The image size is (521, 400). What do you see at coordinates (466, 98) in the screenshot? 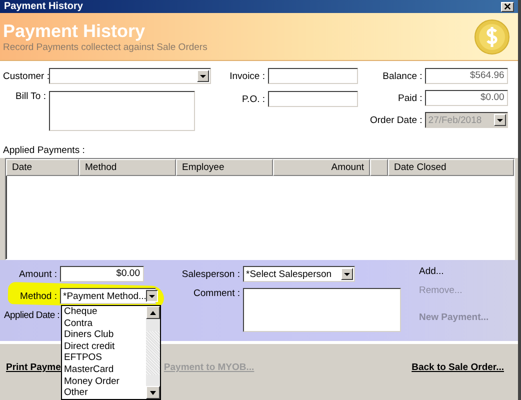
I see `paid-field: $0.00` at bounding box center [466, 98].